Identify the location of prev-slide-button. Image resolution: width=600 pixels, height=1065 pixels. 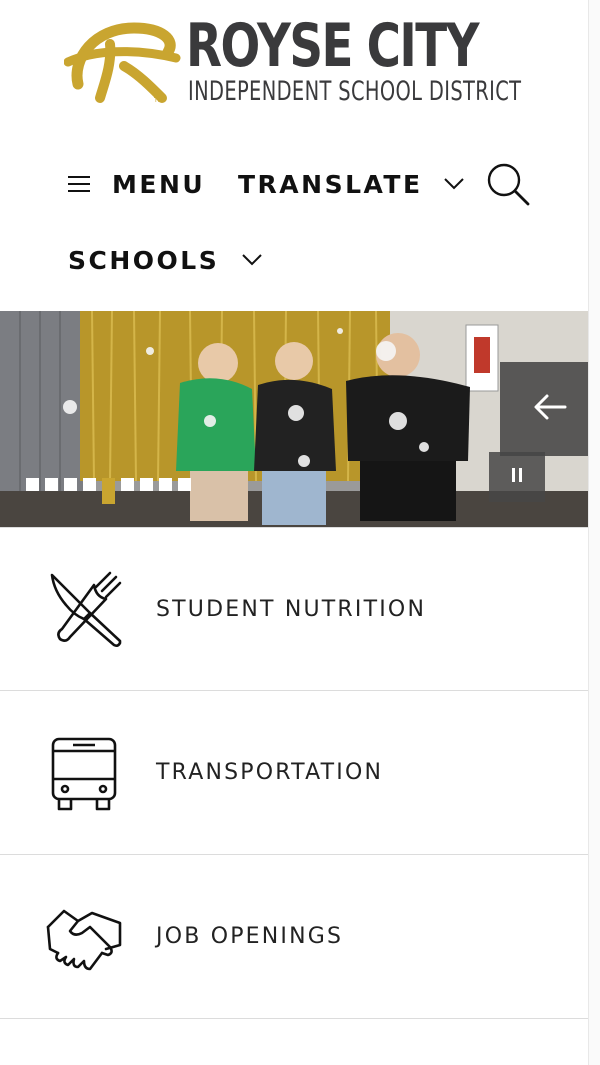
(550, 409).